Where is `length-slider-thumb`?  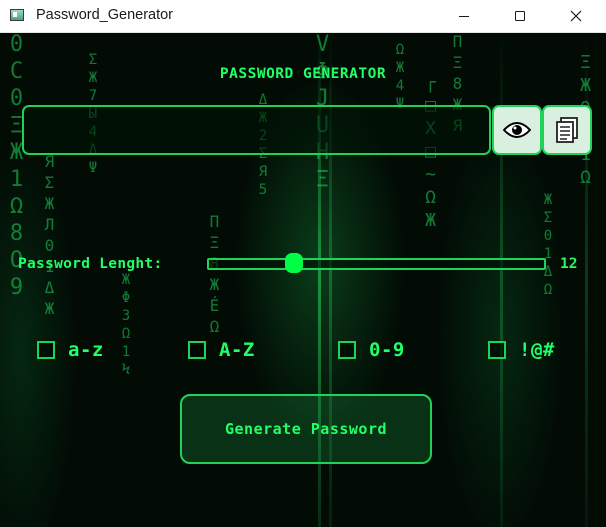
length-slider-thumb is located at coordinates (293, 263).